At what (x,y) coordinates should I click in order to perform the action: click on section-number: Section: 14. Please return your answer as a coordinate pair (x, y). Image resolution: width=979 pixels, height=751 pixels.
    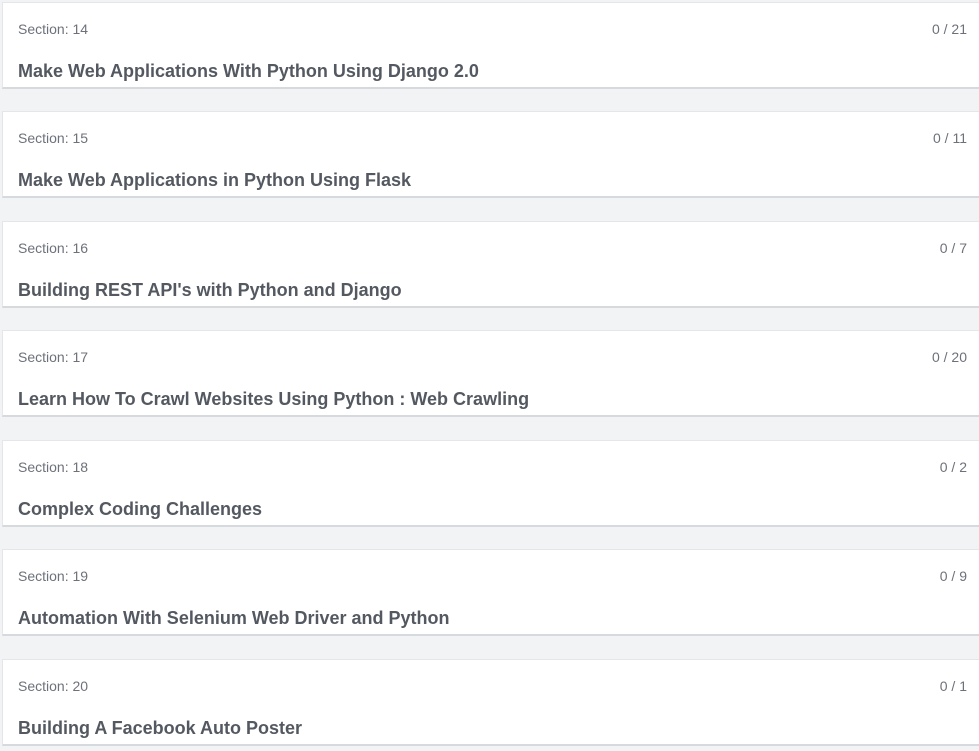
    Looking at the image, I should click on (53, 29).